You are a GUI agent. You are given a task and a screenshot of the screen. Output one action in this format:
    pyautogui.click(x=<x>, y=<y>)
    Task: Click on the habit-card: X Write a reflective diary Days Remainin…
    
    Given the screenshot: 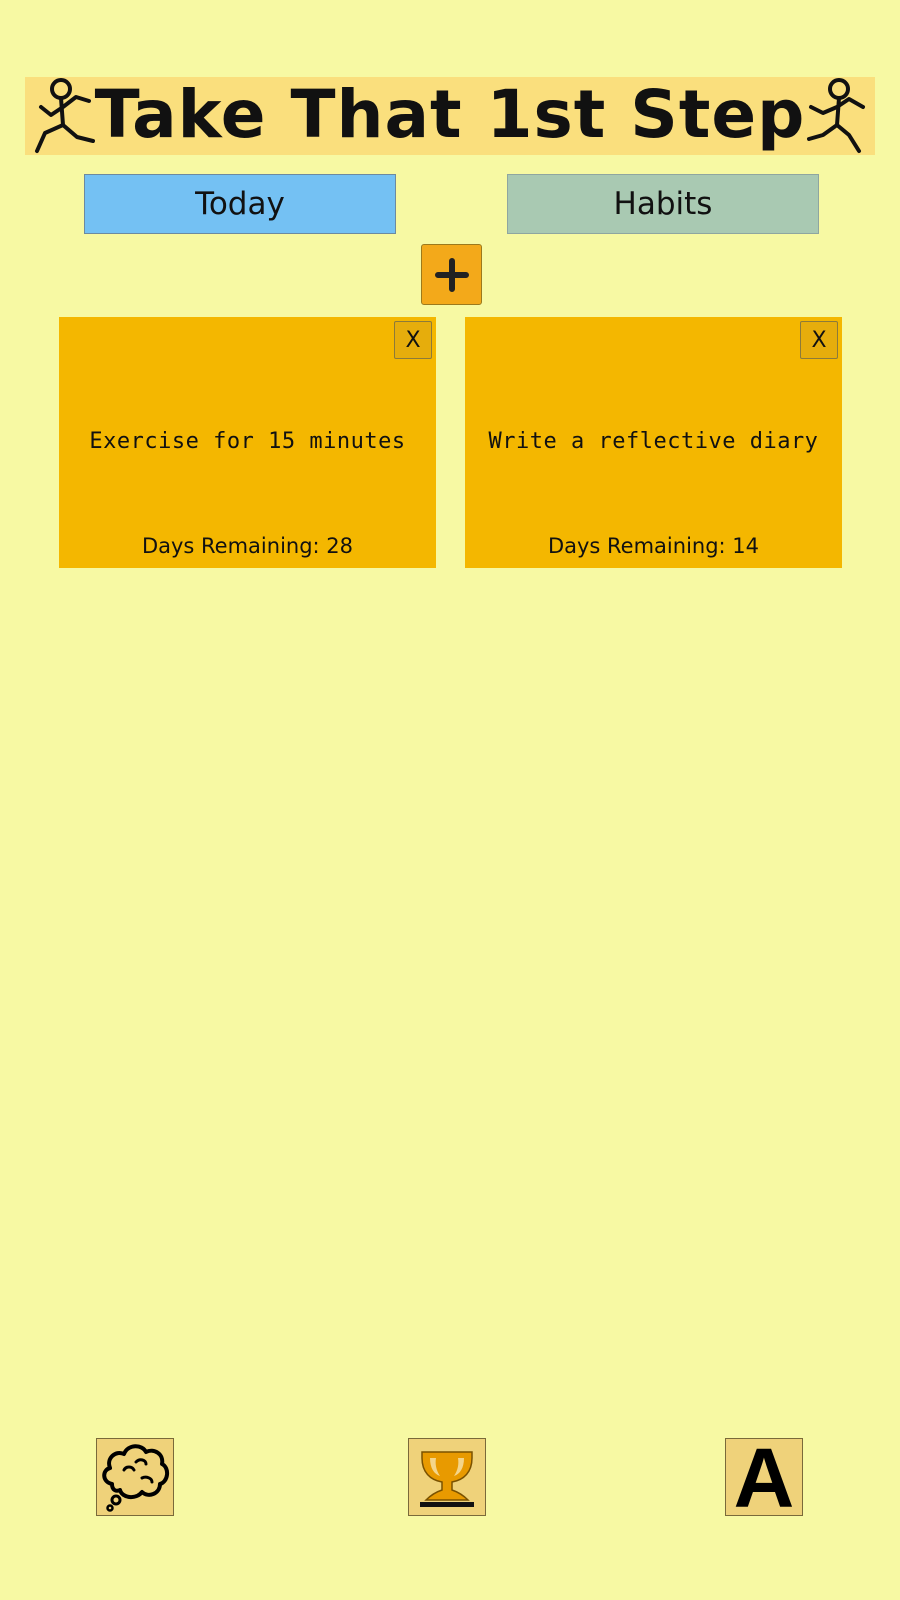 What is the action you would take?
    pyautogui.click(x=653, y=442)
    